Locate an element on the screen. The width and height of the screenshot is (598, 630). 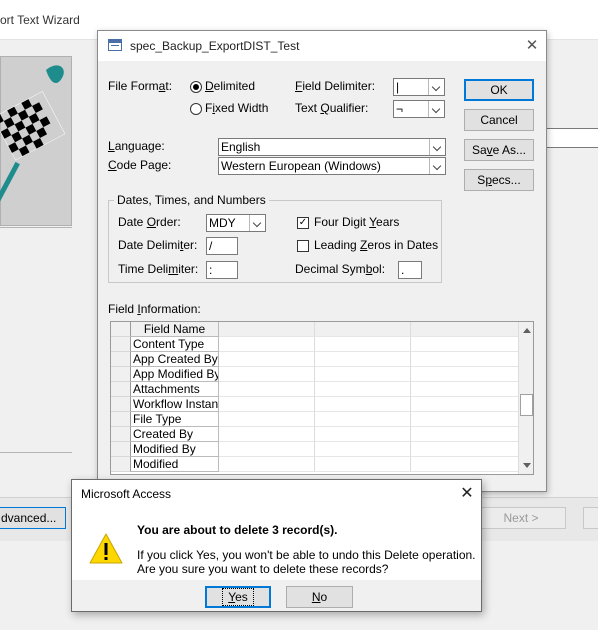
table-row: Created By is located at coordinates (315, 434).